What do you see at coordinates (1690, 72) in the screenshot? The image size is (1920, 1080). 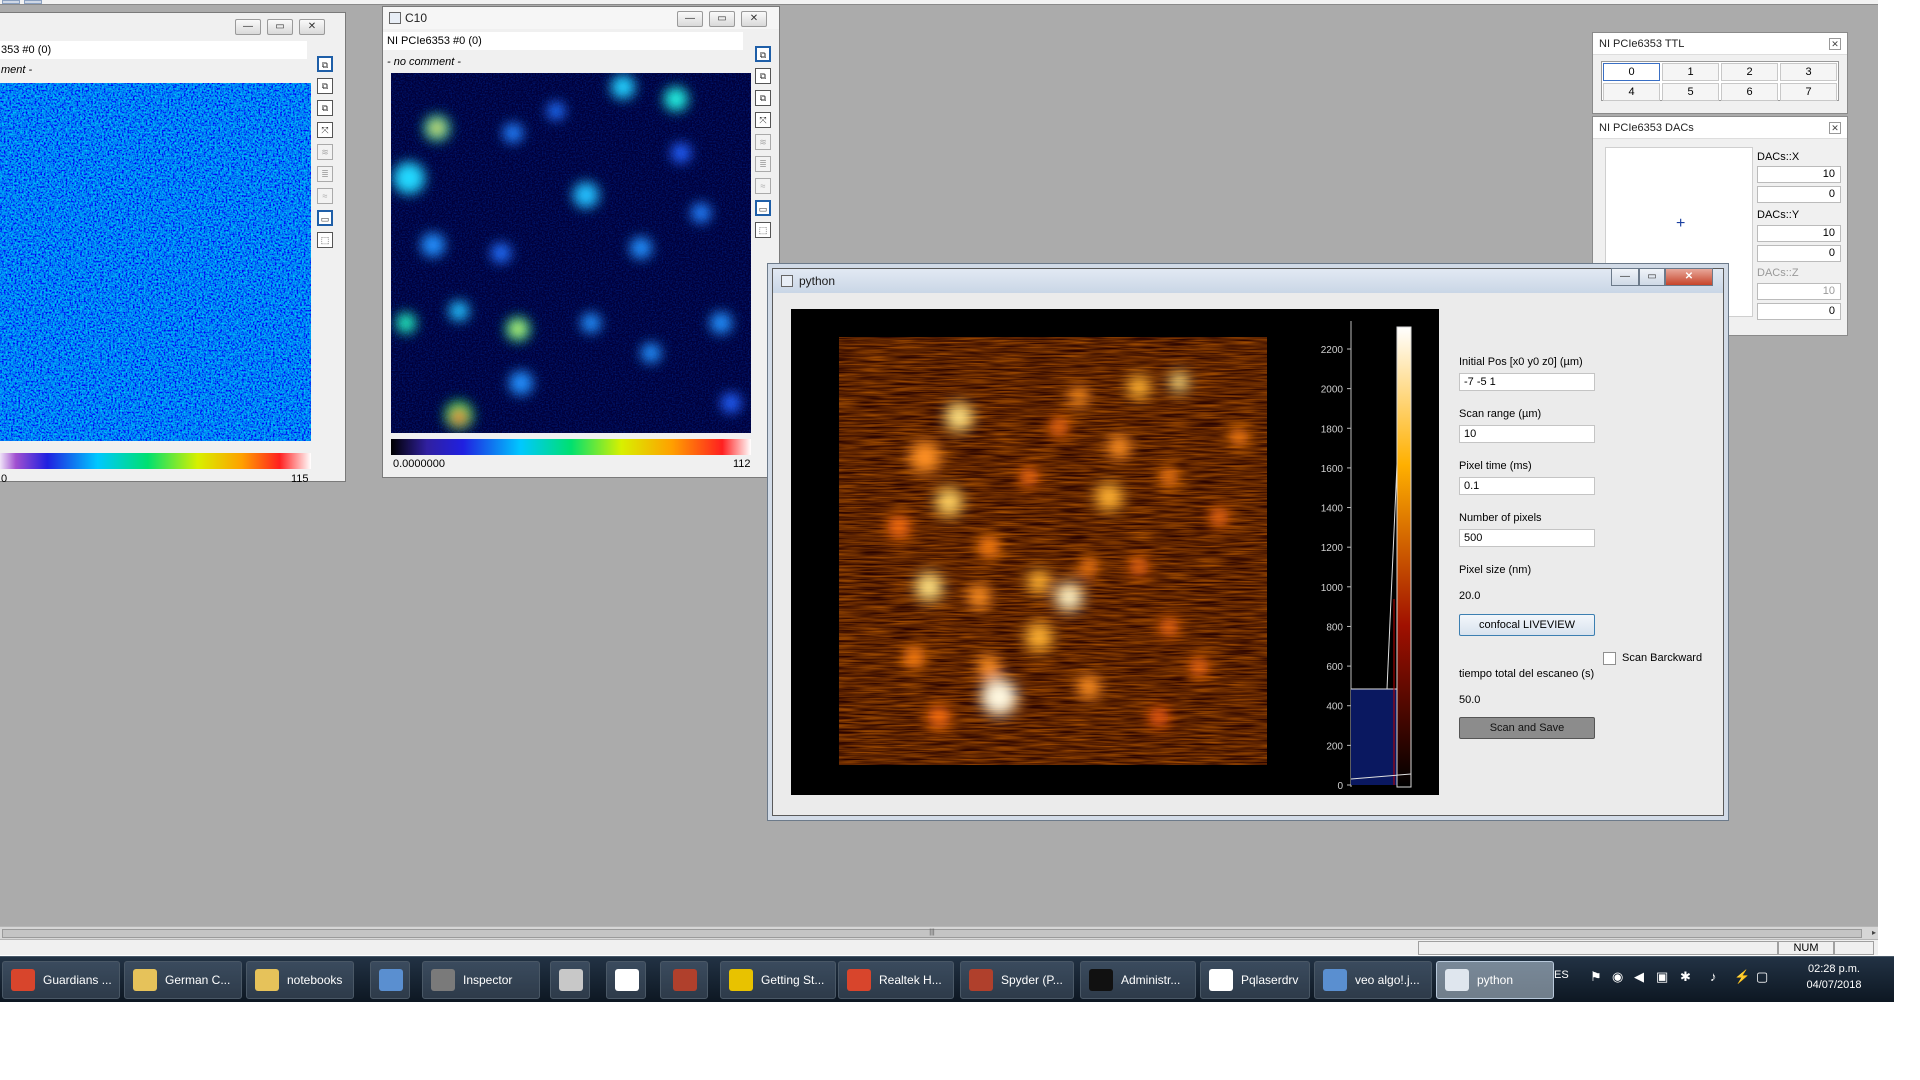 I see `ttl-channel-1: 1` at bounding box center [1690, 72].